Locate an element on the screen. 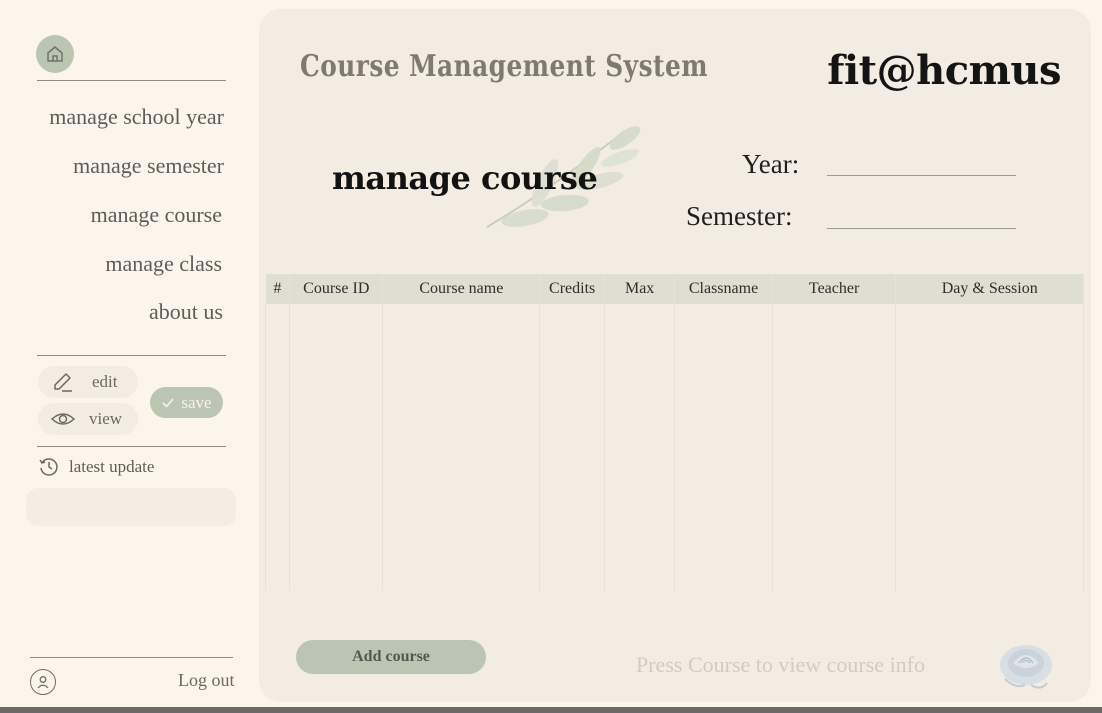 Image resolution: width=1102 pixels, height=713 pixels. check-icon is located at coordinates (168, 402).